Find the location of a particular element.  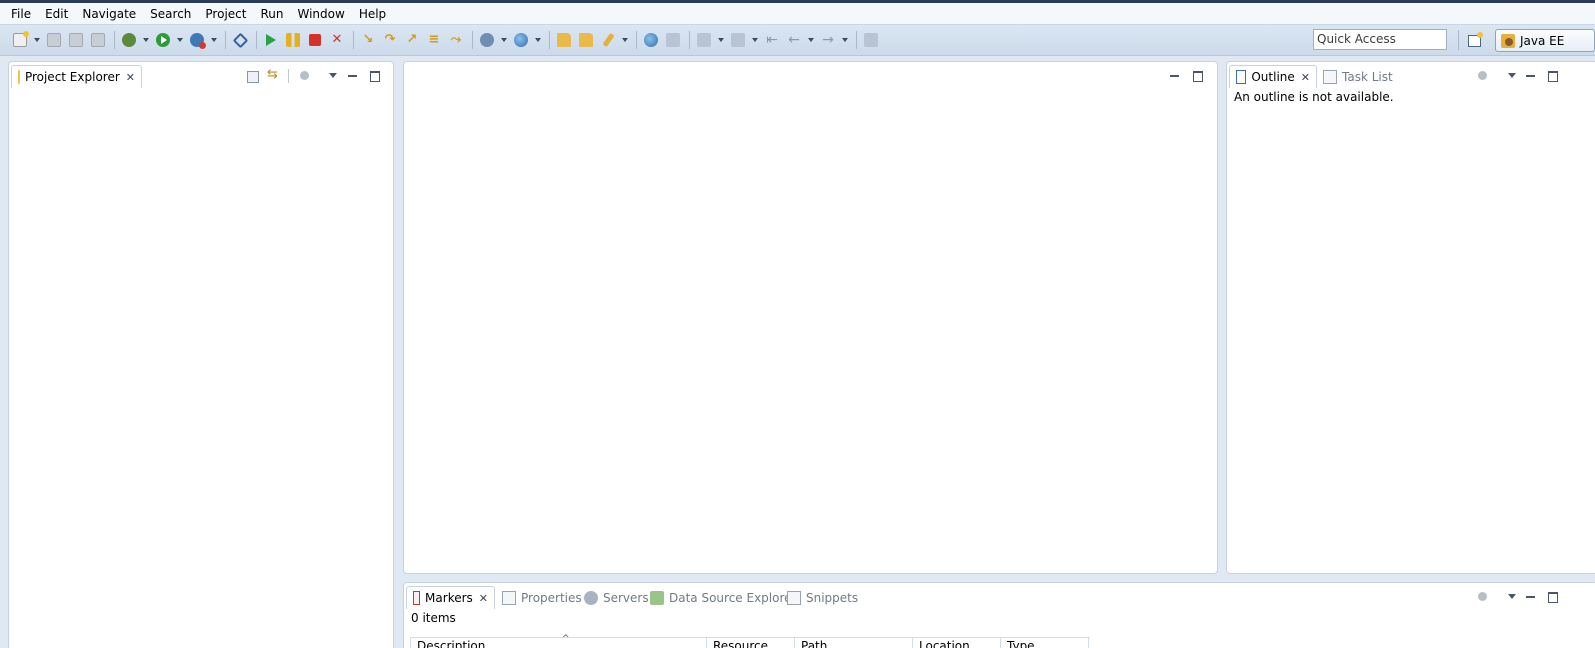

step-over-button: ↷ is located at coordinates (390, 40).